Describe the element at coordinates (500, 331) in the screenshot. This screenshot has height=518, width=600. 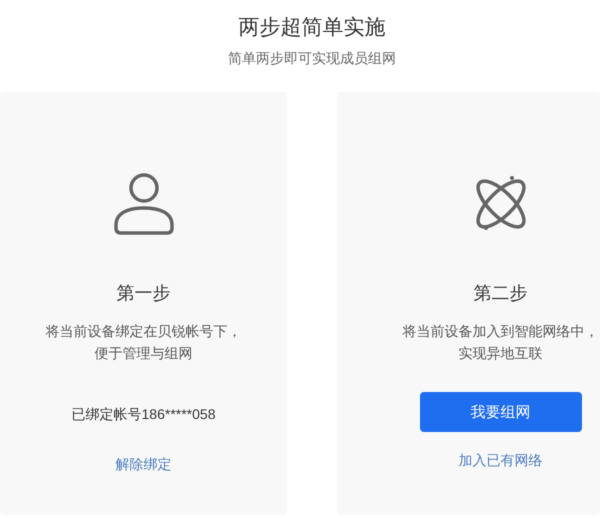
I see `step-description: 将当前设备加入到智能网络中，` at that location.